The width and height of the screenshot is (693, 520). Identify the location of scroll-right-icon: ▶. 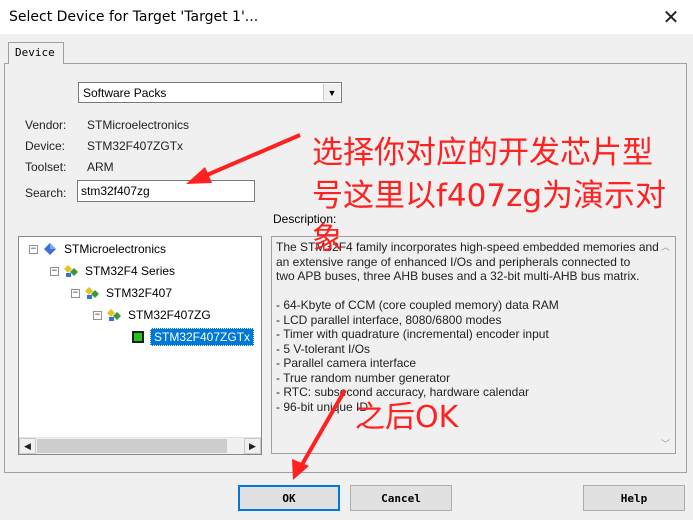
(252, 446).